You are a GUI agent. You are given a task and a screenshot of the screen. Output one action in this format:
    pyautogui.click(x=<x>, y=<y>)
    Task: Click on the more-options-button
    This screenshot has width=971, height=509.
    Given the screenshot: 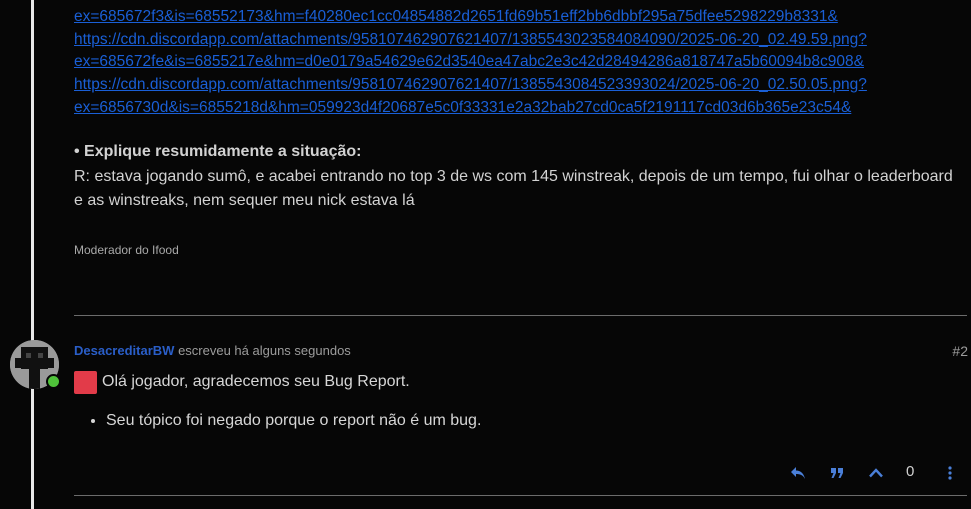 What is the action you would take?
    pyautogui.click(x=950, y=473)
    